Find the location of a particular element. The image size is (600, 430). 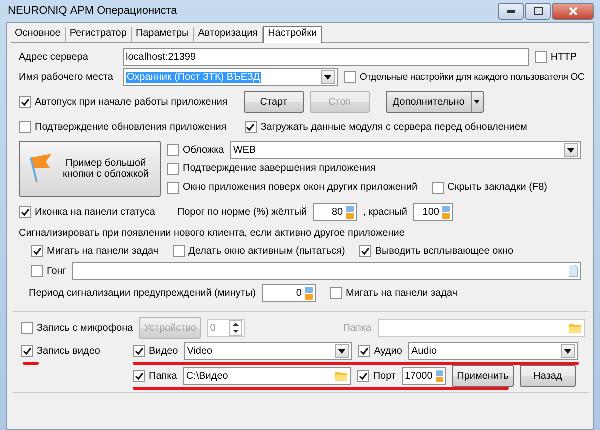

close-icon is located at coordinates (573, 11).